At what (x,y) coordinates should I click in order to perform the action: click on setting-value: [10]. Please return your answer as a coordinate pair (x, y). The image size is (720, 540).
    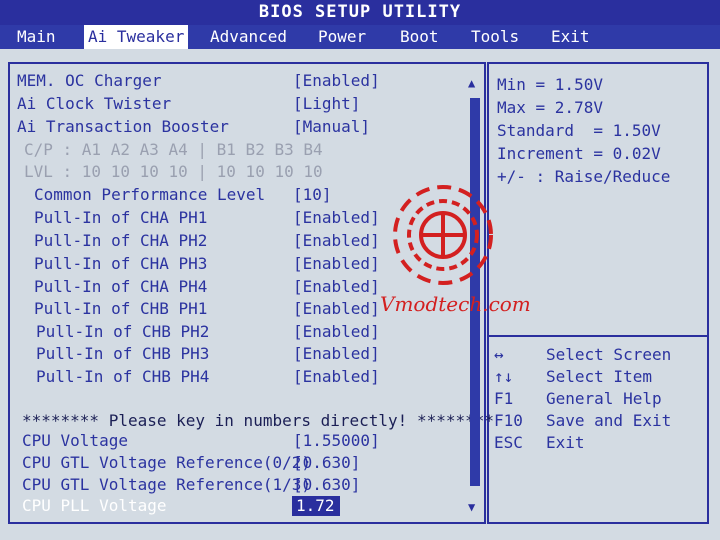
    Looking at the image, I should click on (312, 195).